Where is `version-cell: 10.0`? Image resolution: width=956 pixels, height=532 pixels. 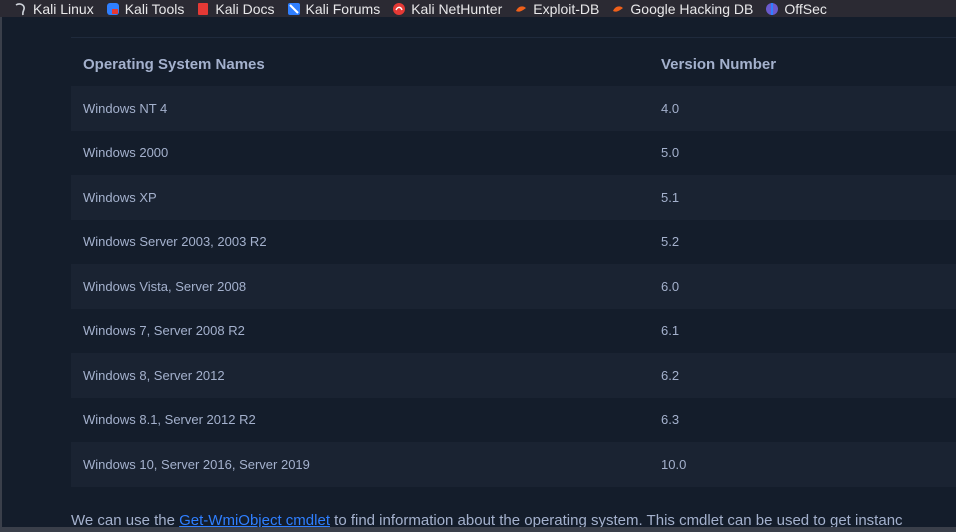 version-cell: 10.0 is located at coordinates (802, 464).